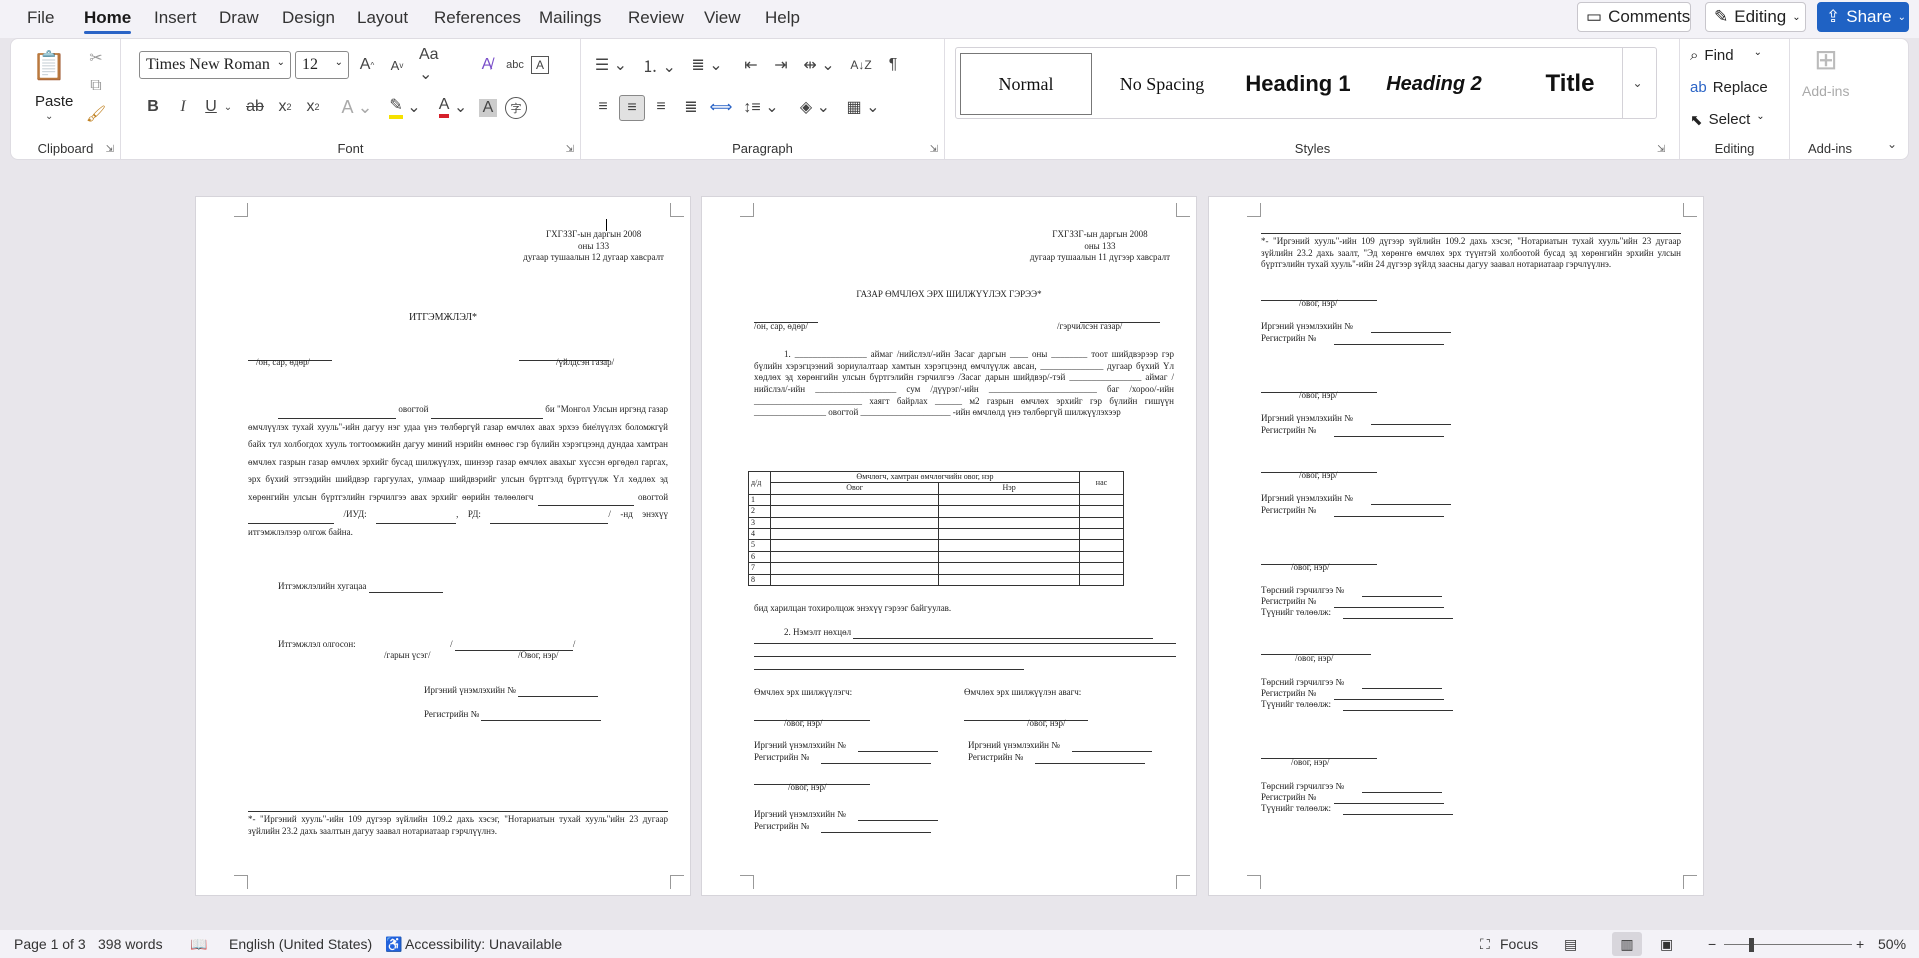 The image size is (1919, 958). Describe the element at coordinates (239, 18) in the screenshot. I see `menu-draw: Draw` at that location.